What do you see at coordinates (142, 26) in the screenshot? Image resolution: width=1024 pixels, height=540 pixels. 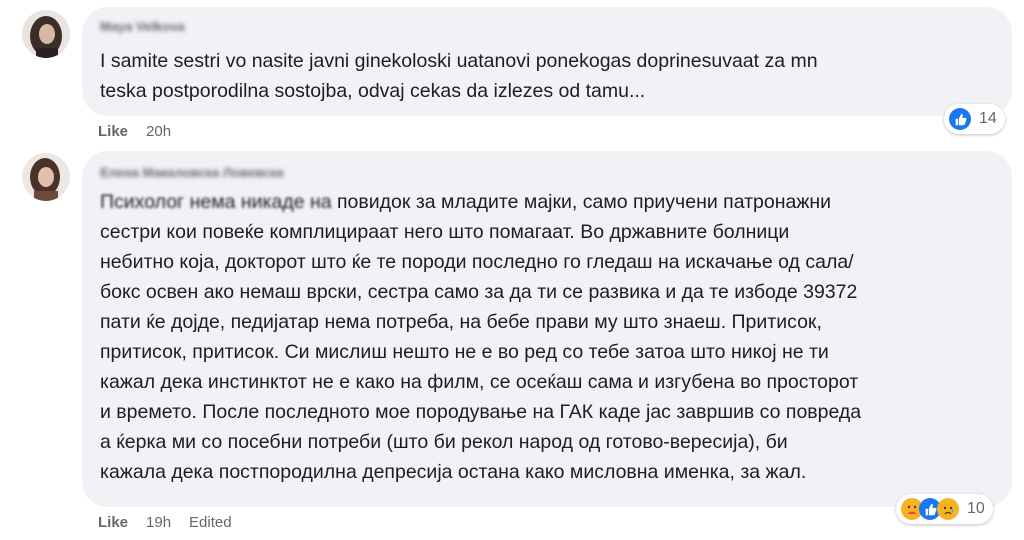 I see `comment-author: Maya Velkova` at bounding box center [142, 26].